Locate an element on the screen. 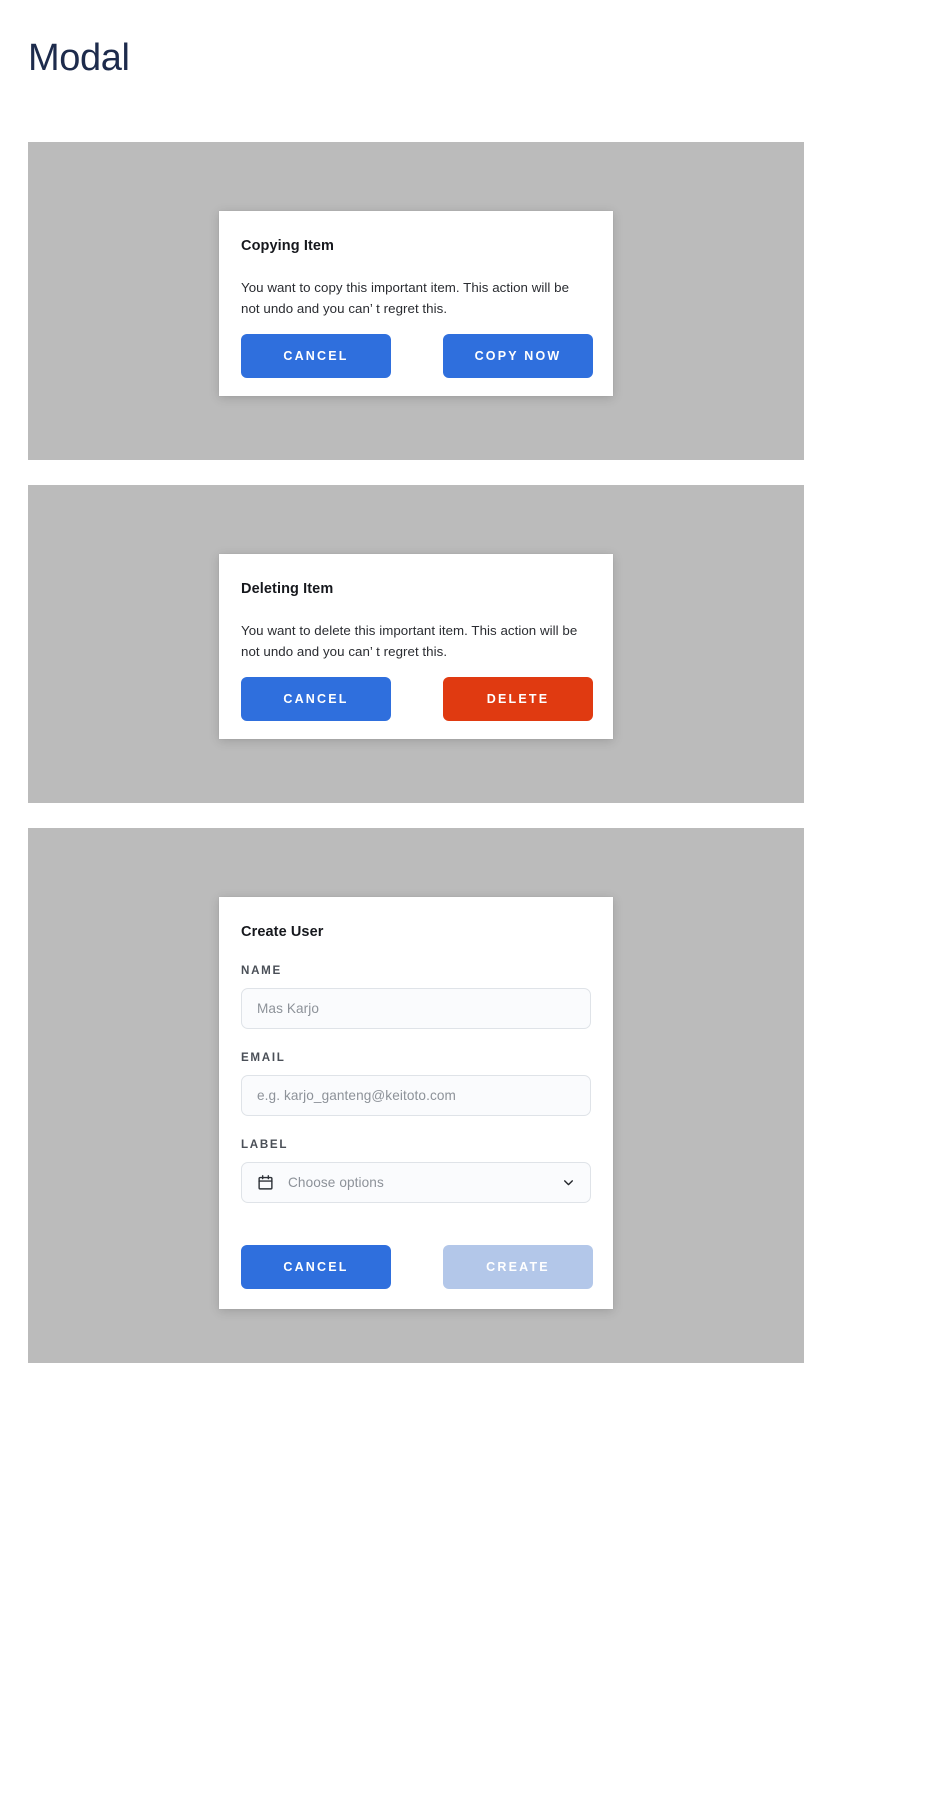  name-input is located at coordinates (416, 1008).